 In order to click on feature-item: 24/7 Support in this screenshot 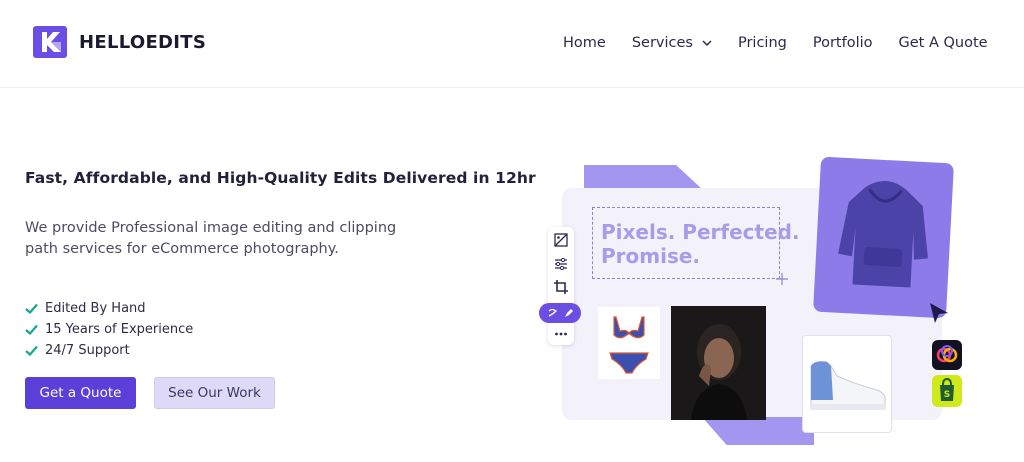, I will do `click(109, 350)`.